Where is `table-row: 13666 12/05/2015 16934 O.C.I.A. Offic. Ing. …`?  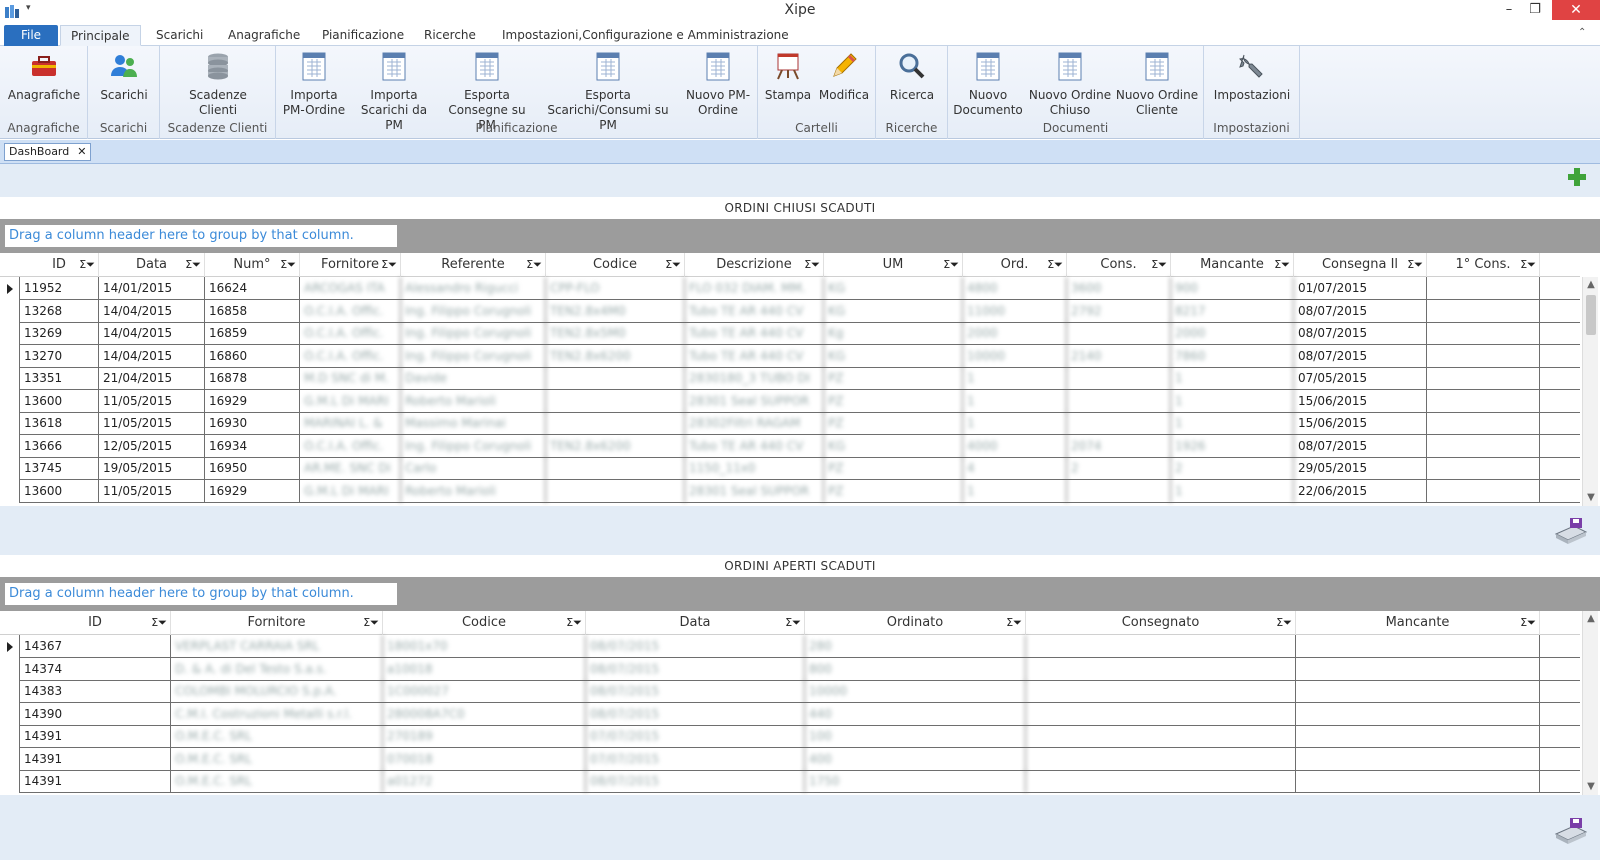
table-row: 13666 12/05/2015 16934 O.C.I.A. Offic. Ing. … is located at coordinates (790, 446).